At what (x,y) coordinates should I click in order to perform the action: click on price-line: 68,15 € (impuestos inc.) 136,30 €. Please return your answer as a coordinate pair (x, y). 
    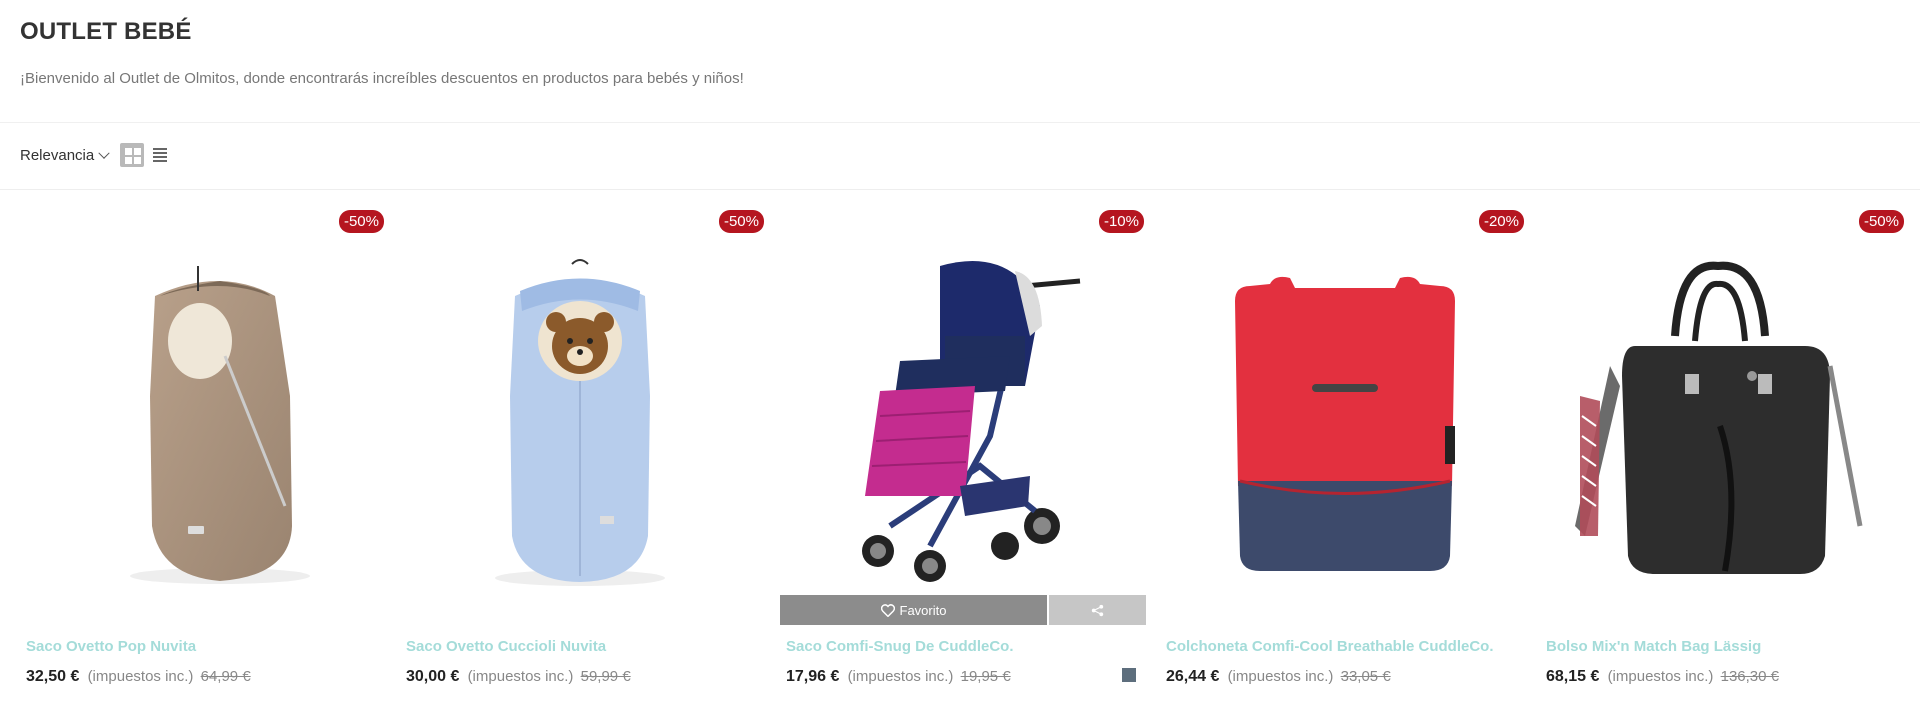
    Looking at the image, I should click on (1662, 677).